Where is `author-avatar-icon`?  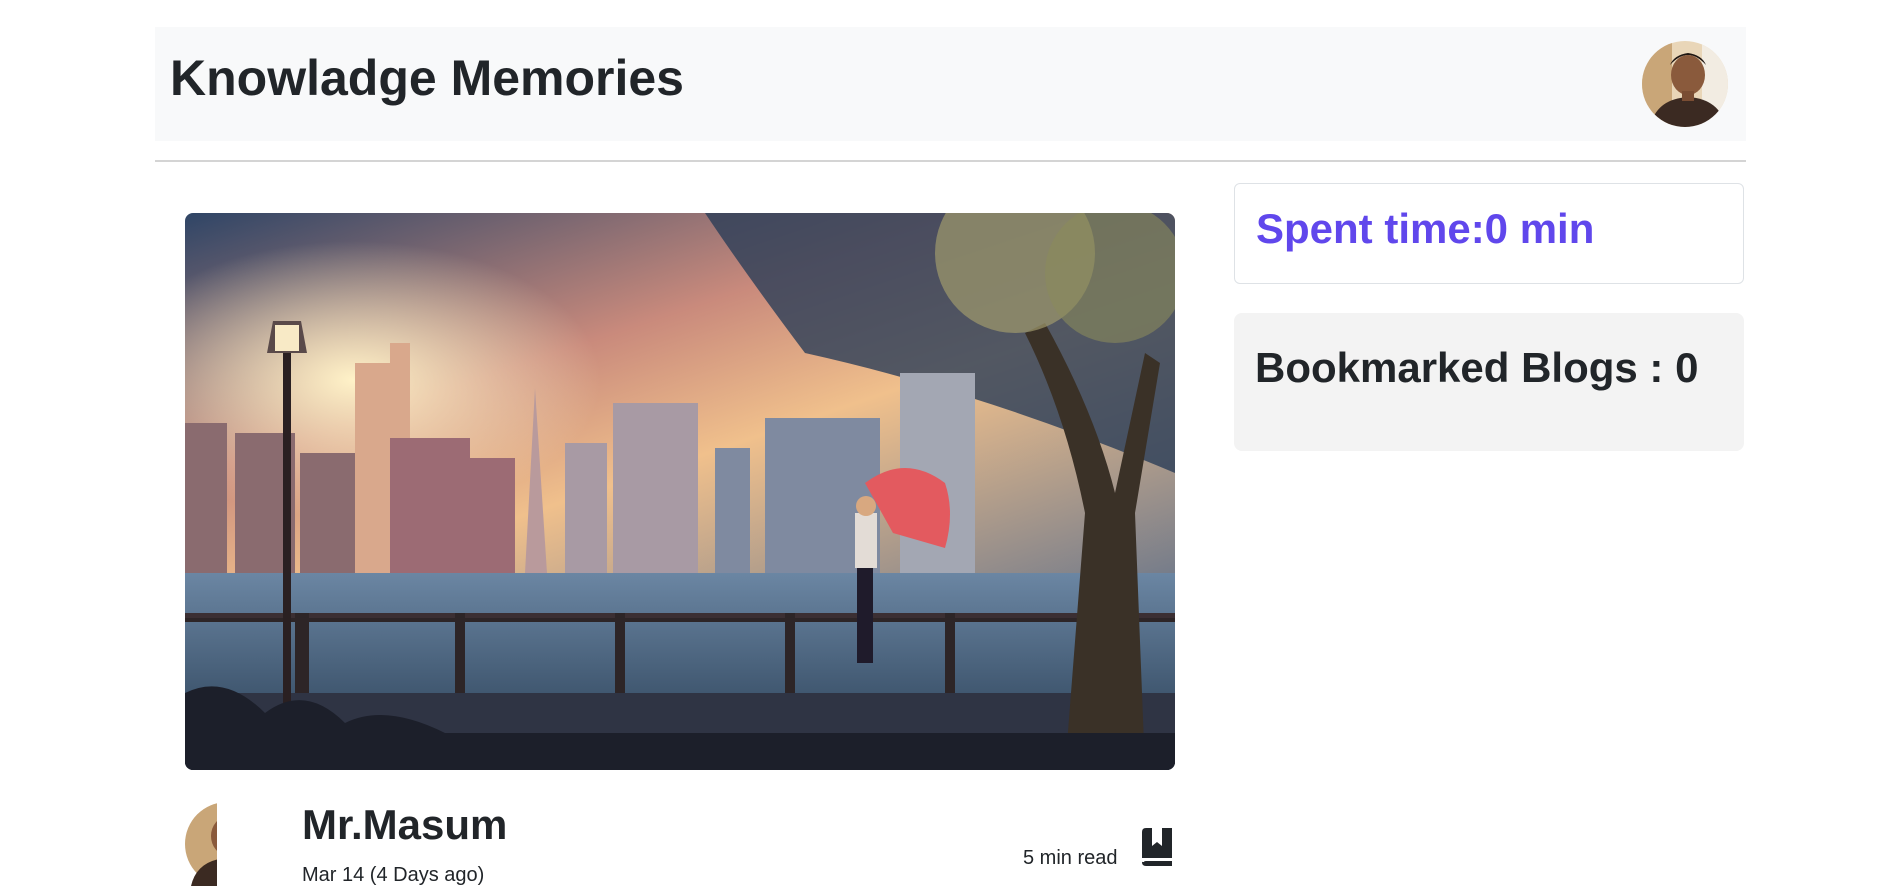 author-avatar-icon is located at coordinates (201, 844).